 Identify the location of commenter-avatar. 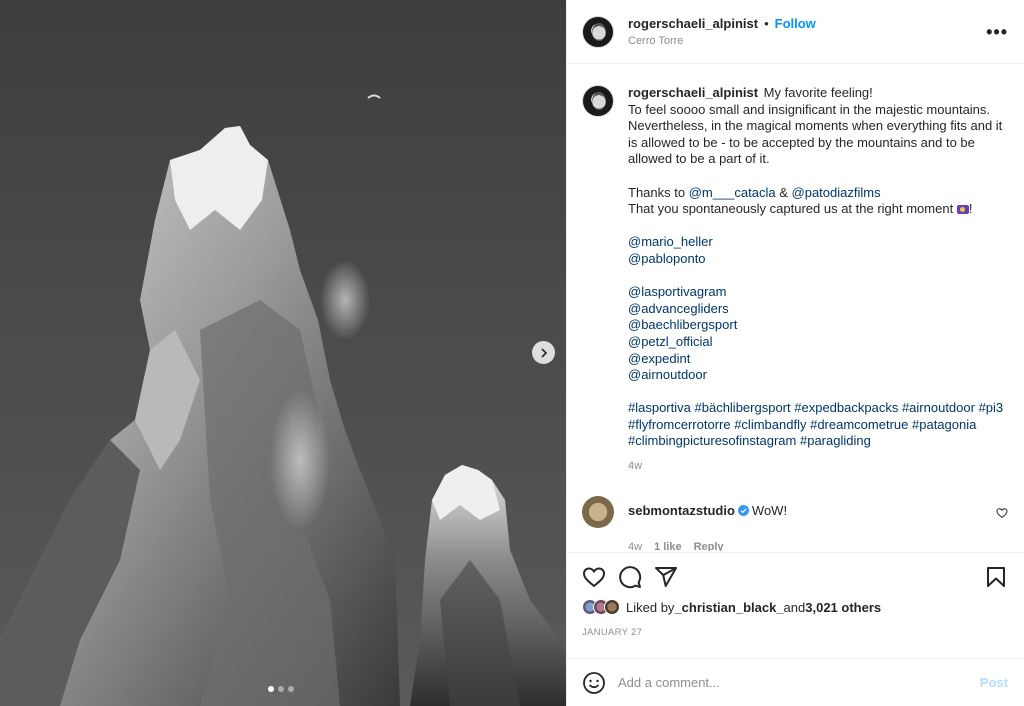
(598, 512).